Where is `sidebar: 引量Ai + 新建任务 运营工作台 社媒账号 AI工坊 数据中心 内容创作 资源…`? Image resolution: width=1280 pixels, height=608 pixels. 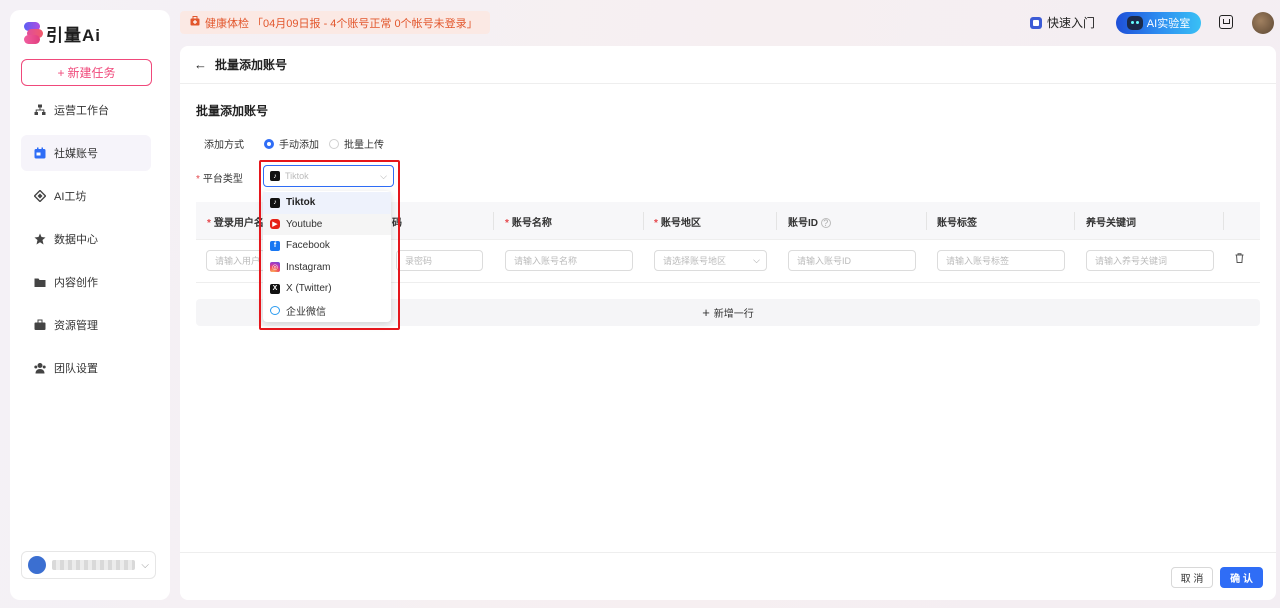 sidebar: 引量Ai + 新建任务 运营工作台 社媒账号 AI工坊 数据中心 内容创作 资源… is located at coordinates (90, 305).